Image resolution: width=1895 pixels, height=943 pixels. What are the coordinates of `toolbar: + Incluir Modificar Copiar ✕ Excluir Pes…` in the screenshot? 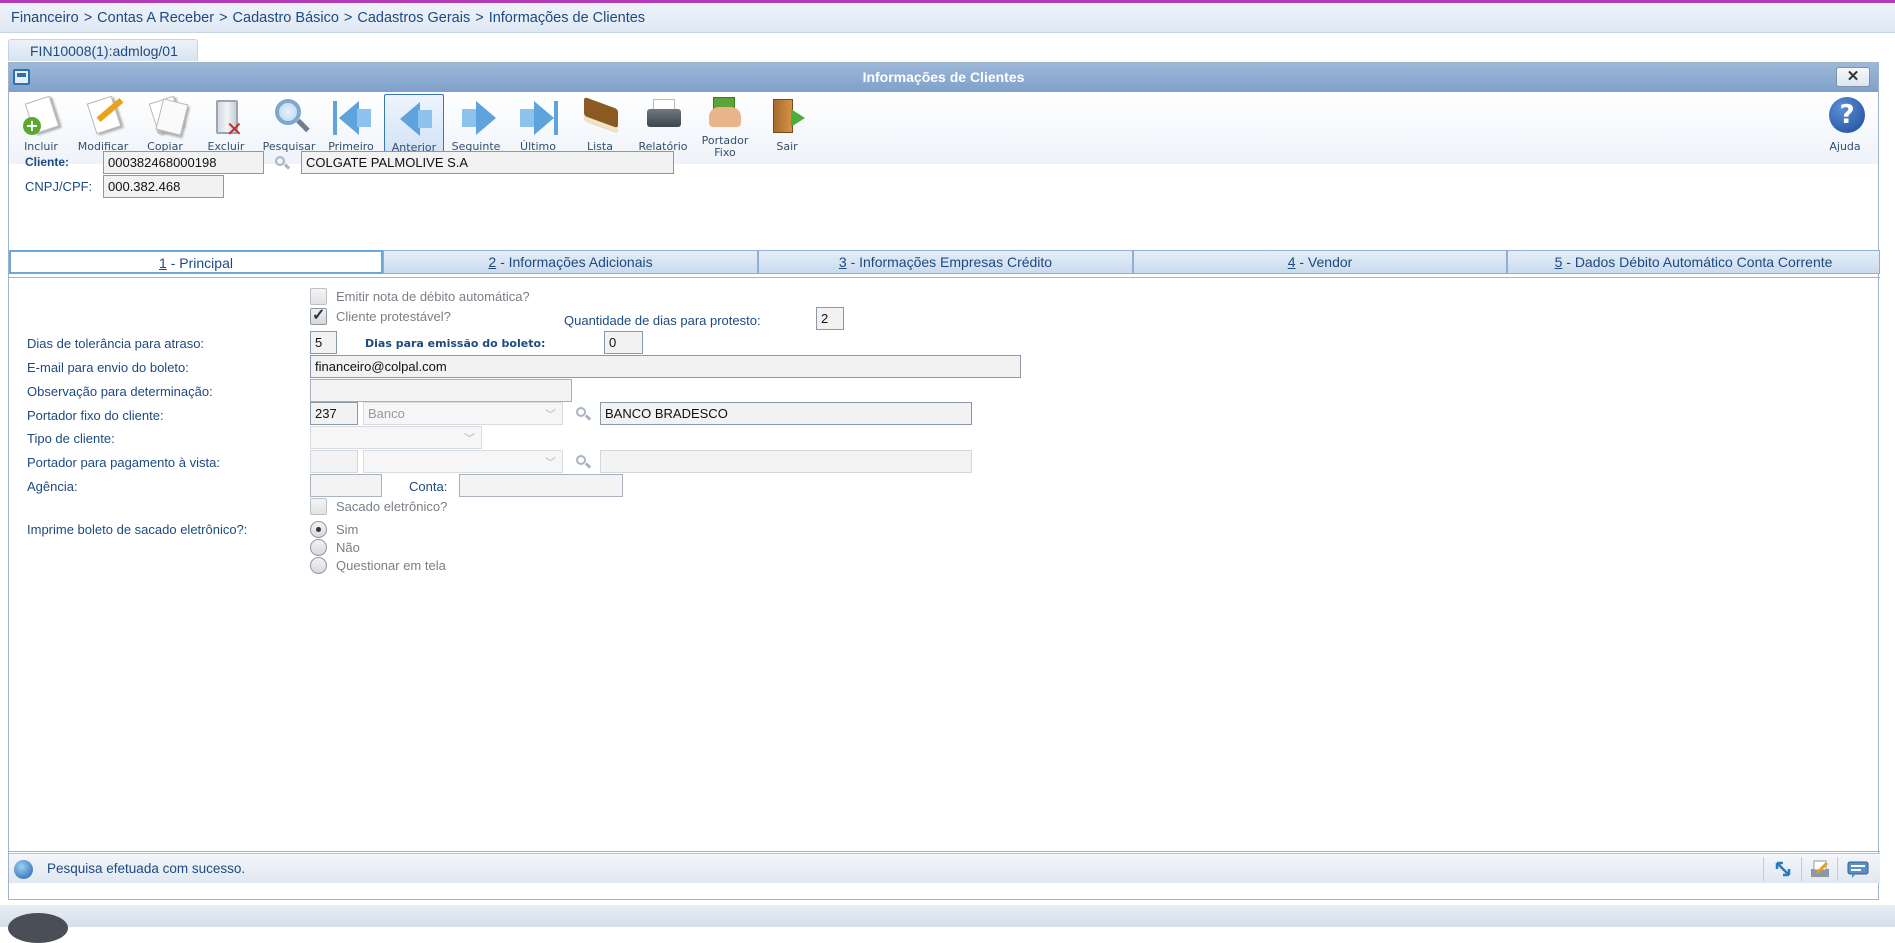 It's located at (943, 128).